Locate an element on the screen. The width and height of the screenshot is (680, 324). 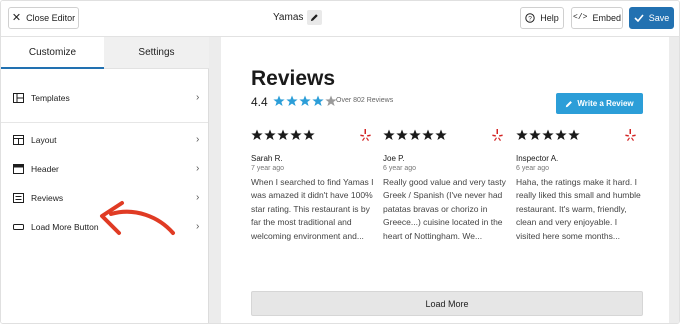
close-editor-button: ✕ Close Editor is located at coordinates (43, 18).